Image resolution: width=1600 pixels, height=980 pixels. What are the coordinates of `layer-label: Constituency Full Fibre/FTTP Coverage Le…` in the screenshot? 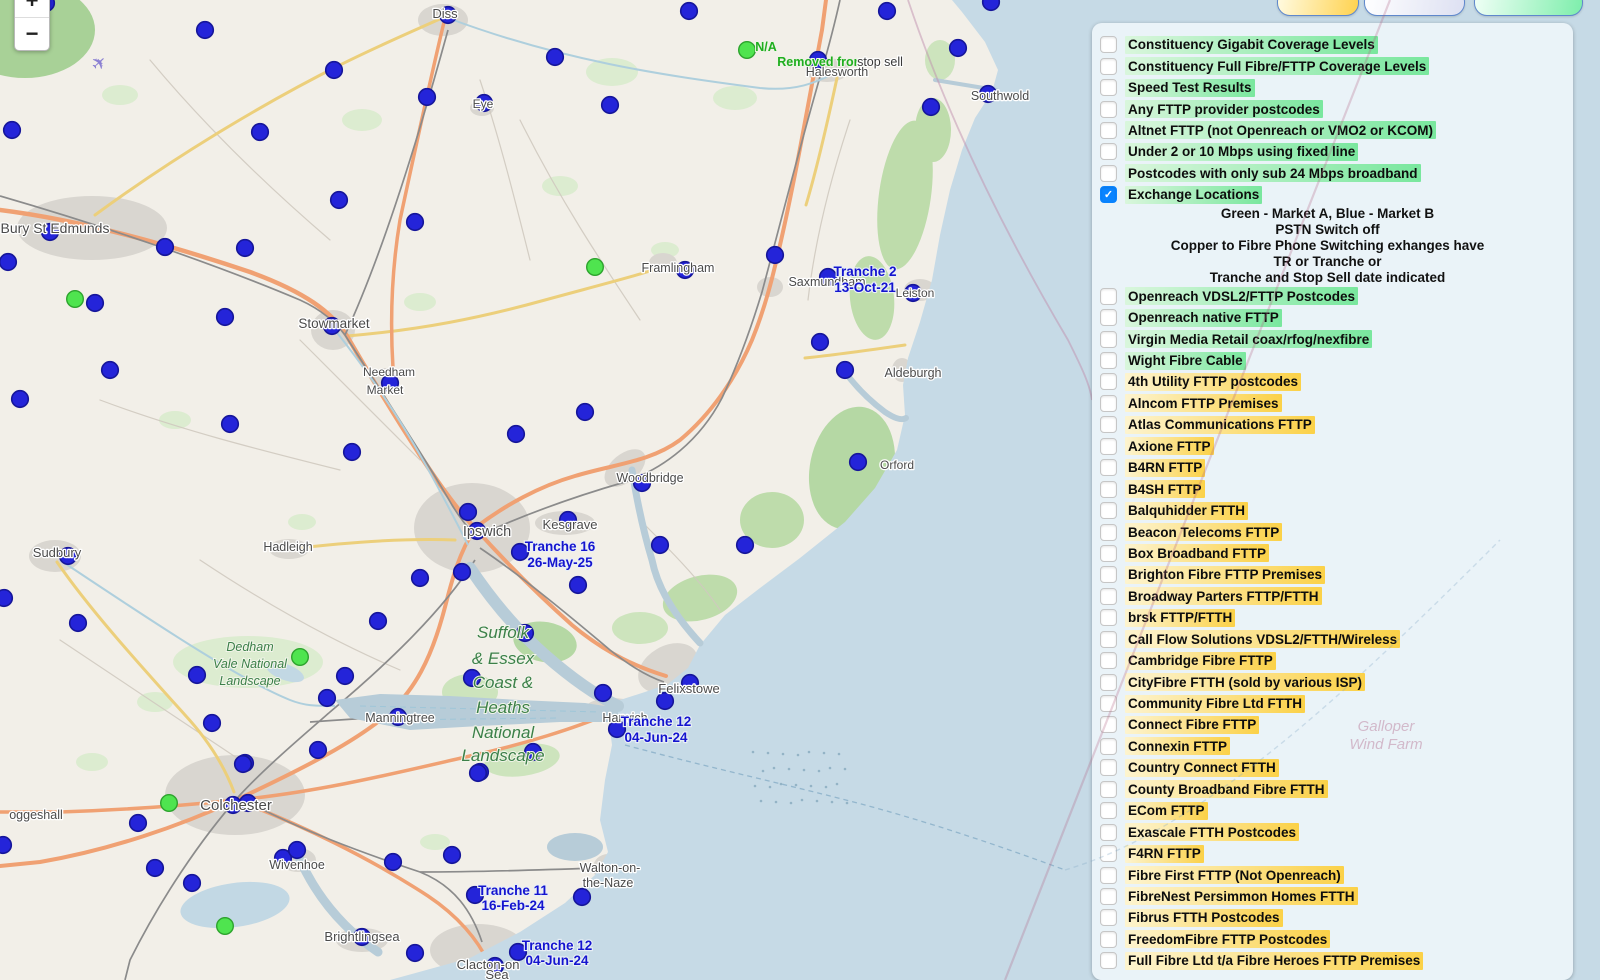 It's located at (1277, 66).